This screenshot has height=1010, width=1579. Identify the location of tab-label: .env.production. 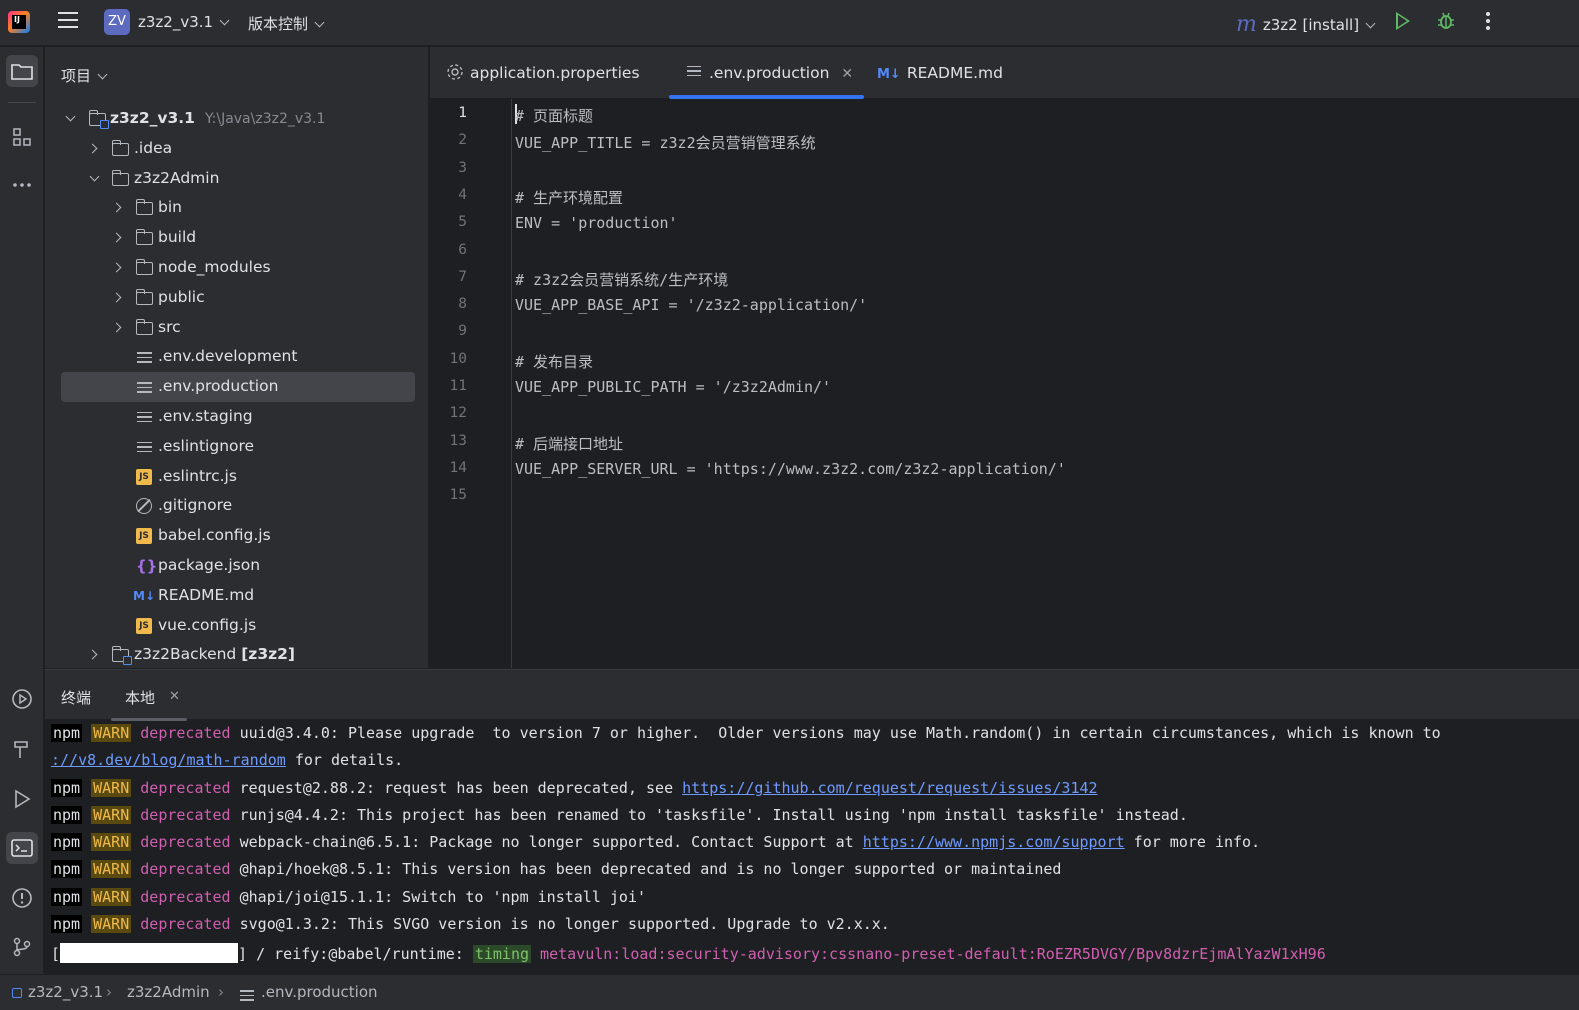
(769, 73).